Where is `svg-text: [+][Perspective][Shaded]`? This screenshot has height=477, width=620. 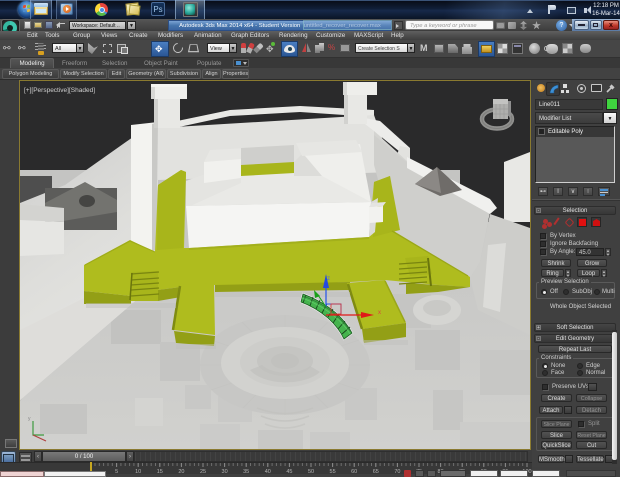
svg-text: [+][Perspective][Shaded] is located at coordinates (59, 90).